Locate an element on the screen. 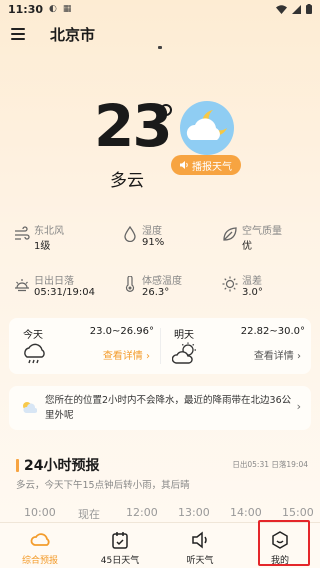 Image resolution: width=320 pixels, height=568 pixels. degree-symbol is located at coordinates (166, 110).